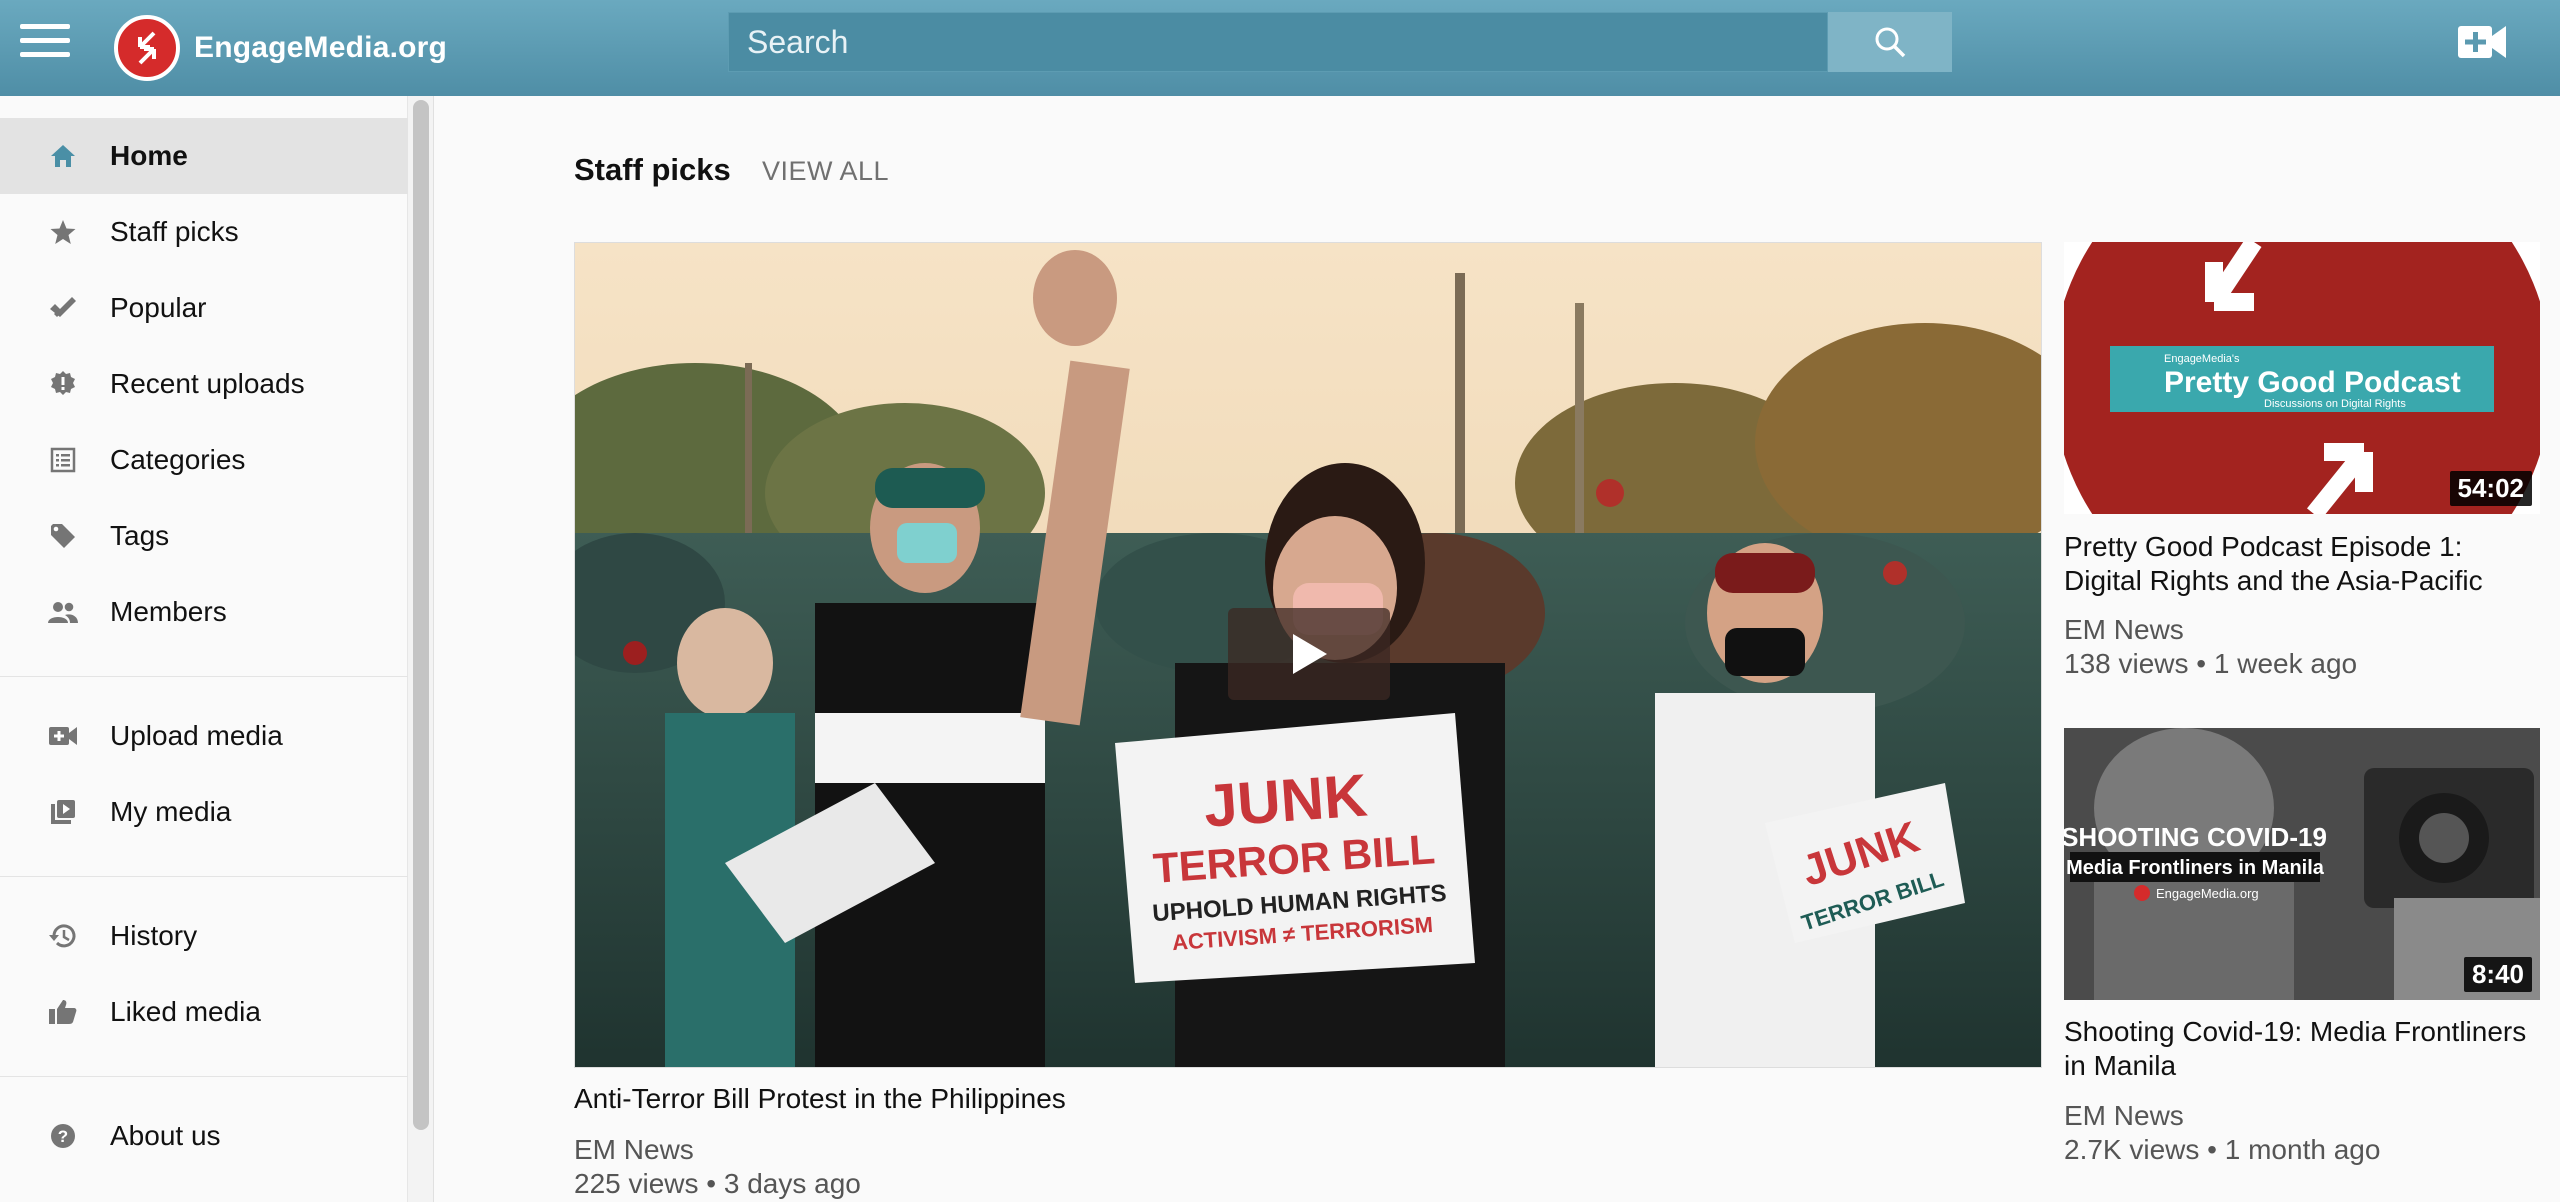  I want to click on site-logo: EngageMedia.org, so click(280, 48).